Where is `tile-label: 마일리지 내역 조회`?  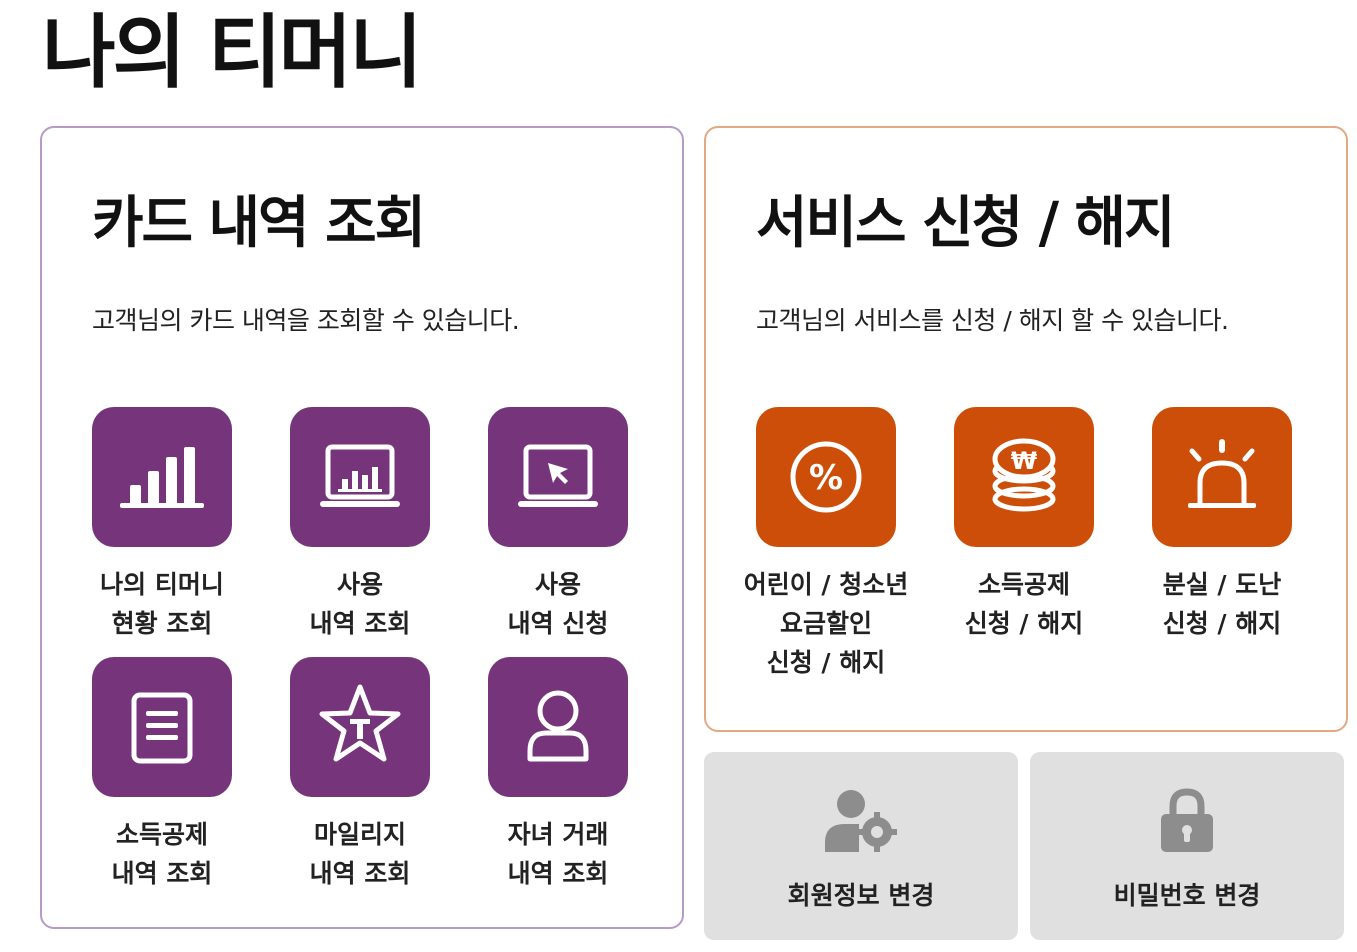 tile-label: 마일리지 내역 조회 is located at coordinates (360, 854).